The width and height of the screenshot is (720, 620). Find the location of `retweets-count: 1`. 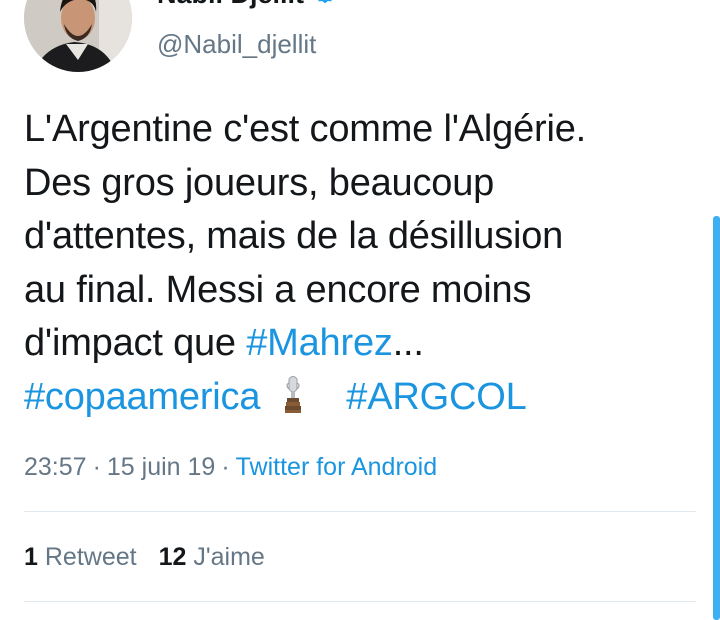

retweets-count: 1 is located at coordinates (31, 557).